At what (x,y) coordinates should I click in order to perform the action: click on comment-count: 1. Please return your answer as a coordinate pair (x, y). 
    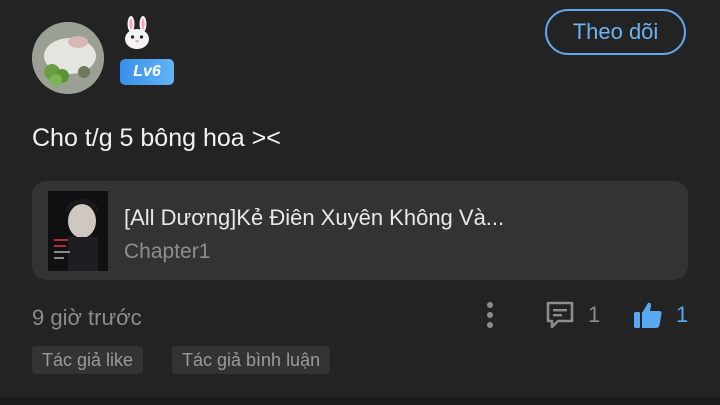
    Looking at the image, I should click on (594, 314).